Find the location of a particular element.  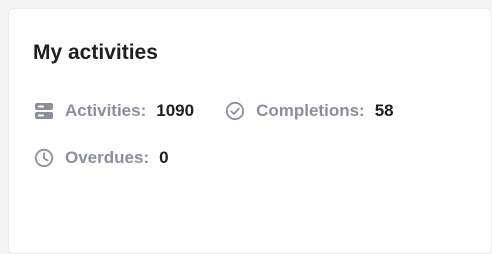

clock-icon is located at coordinates (44, 158).